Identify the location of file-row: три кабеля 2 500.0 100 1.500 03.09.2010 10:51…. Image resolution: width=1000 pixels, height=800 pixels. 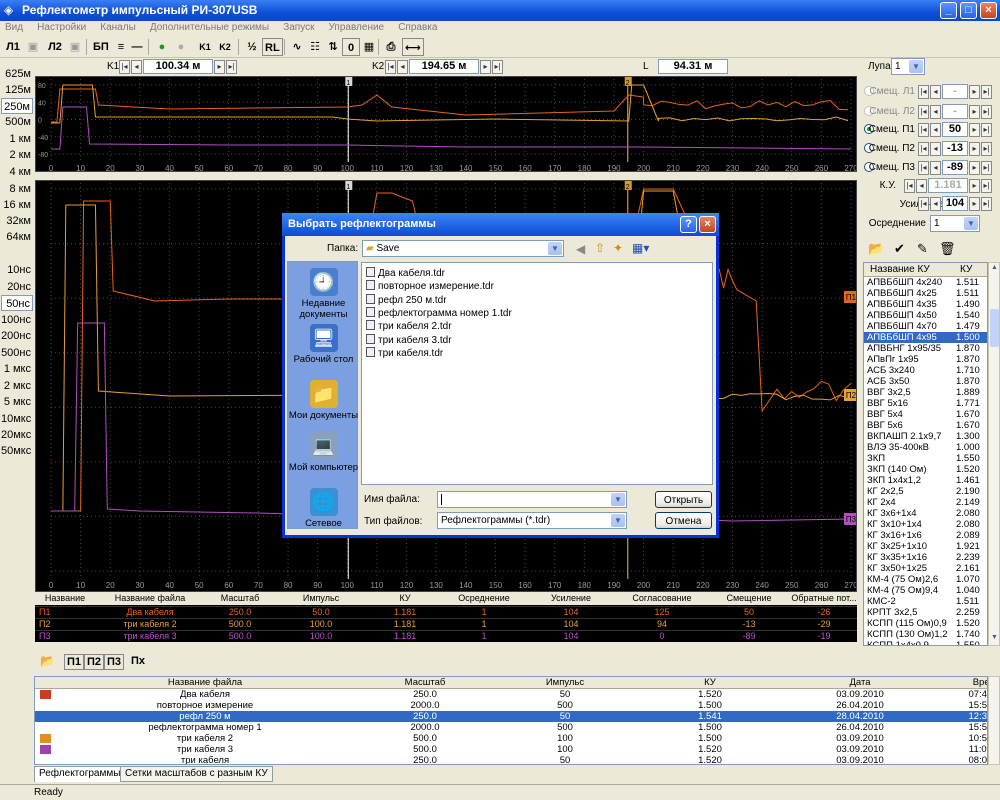
(511, 738).